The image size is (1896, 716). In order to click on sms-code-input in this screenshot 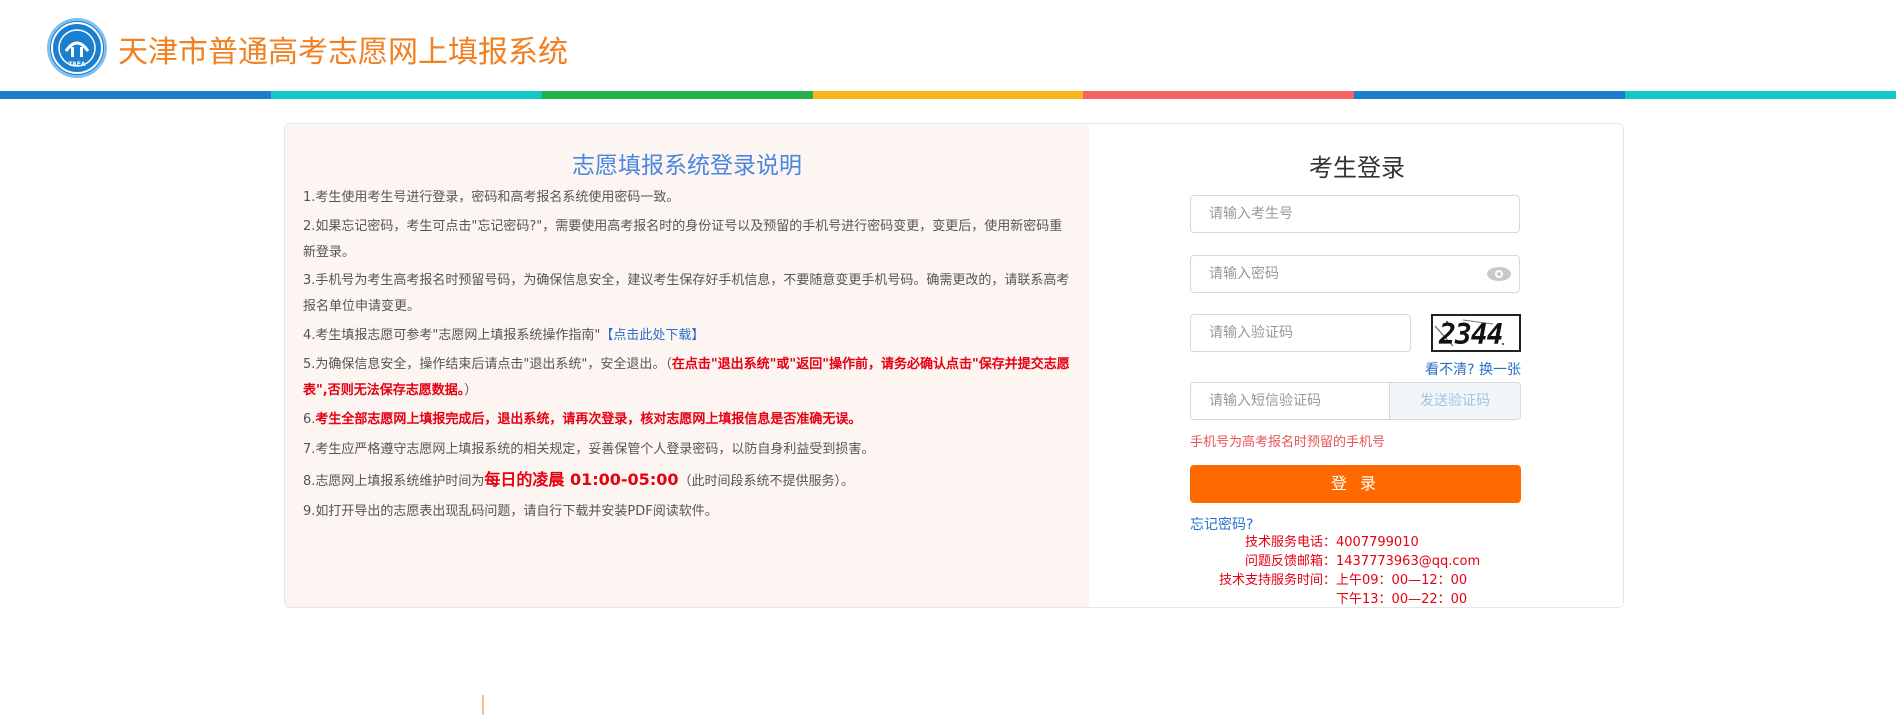, I will do `click(1290, 401)`.